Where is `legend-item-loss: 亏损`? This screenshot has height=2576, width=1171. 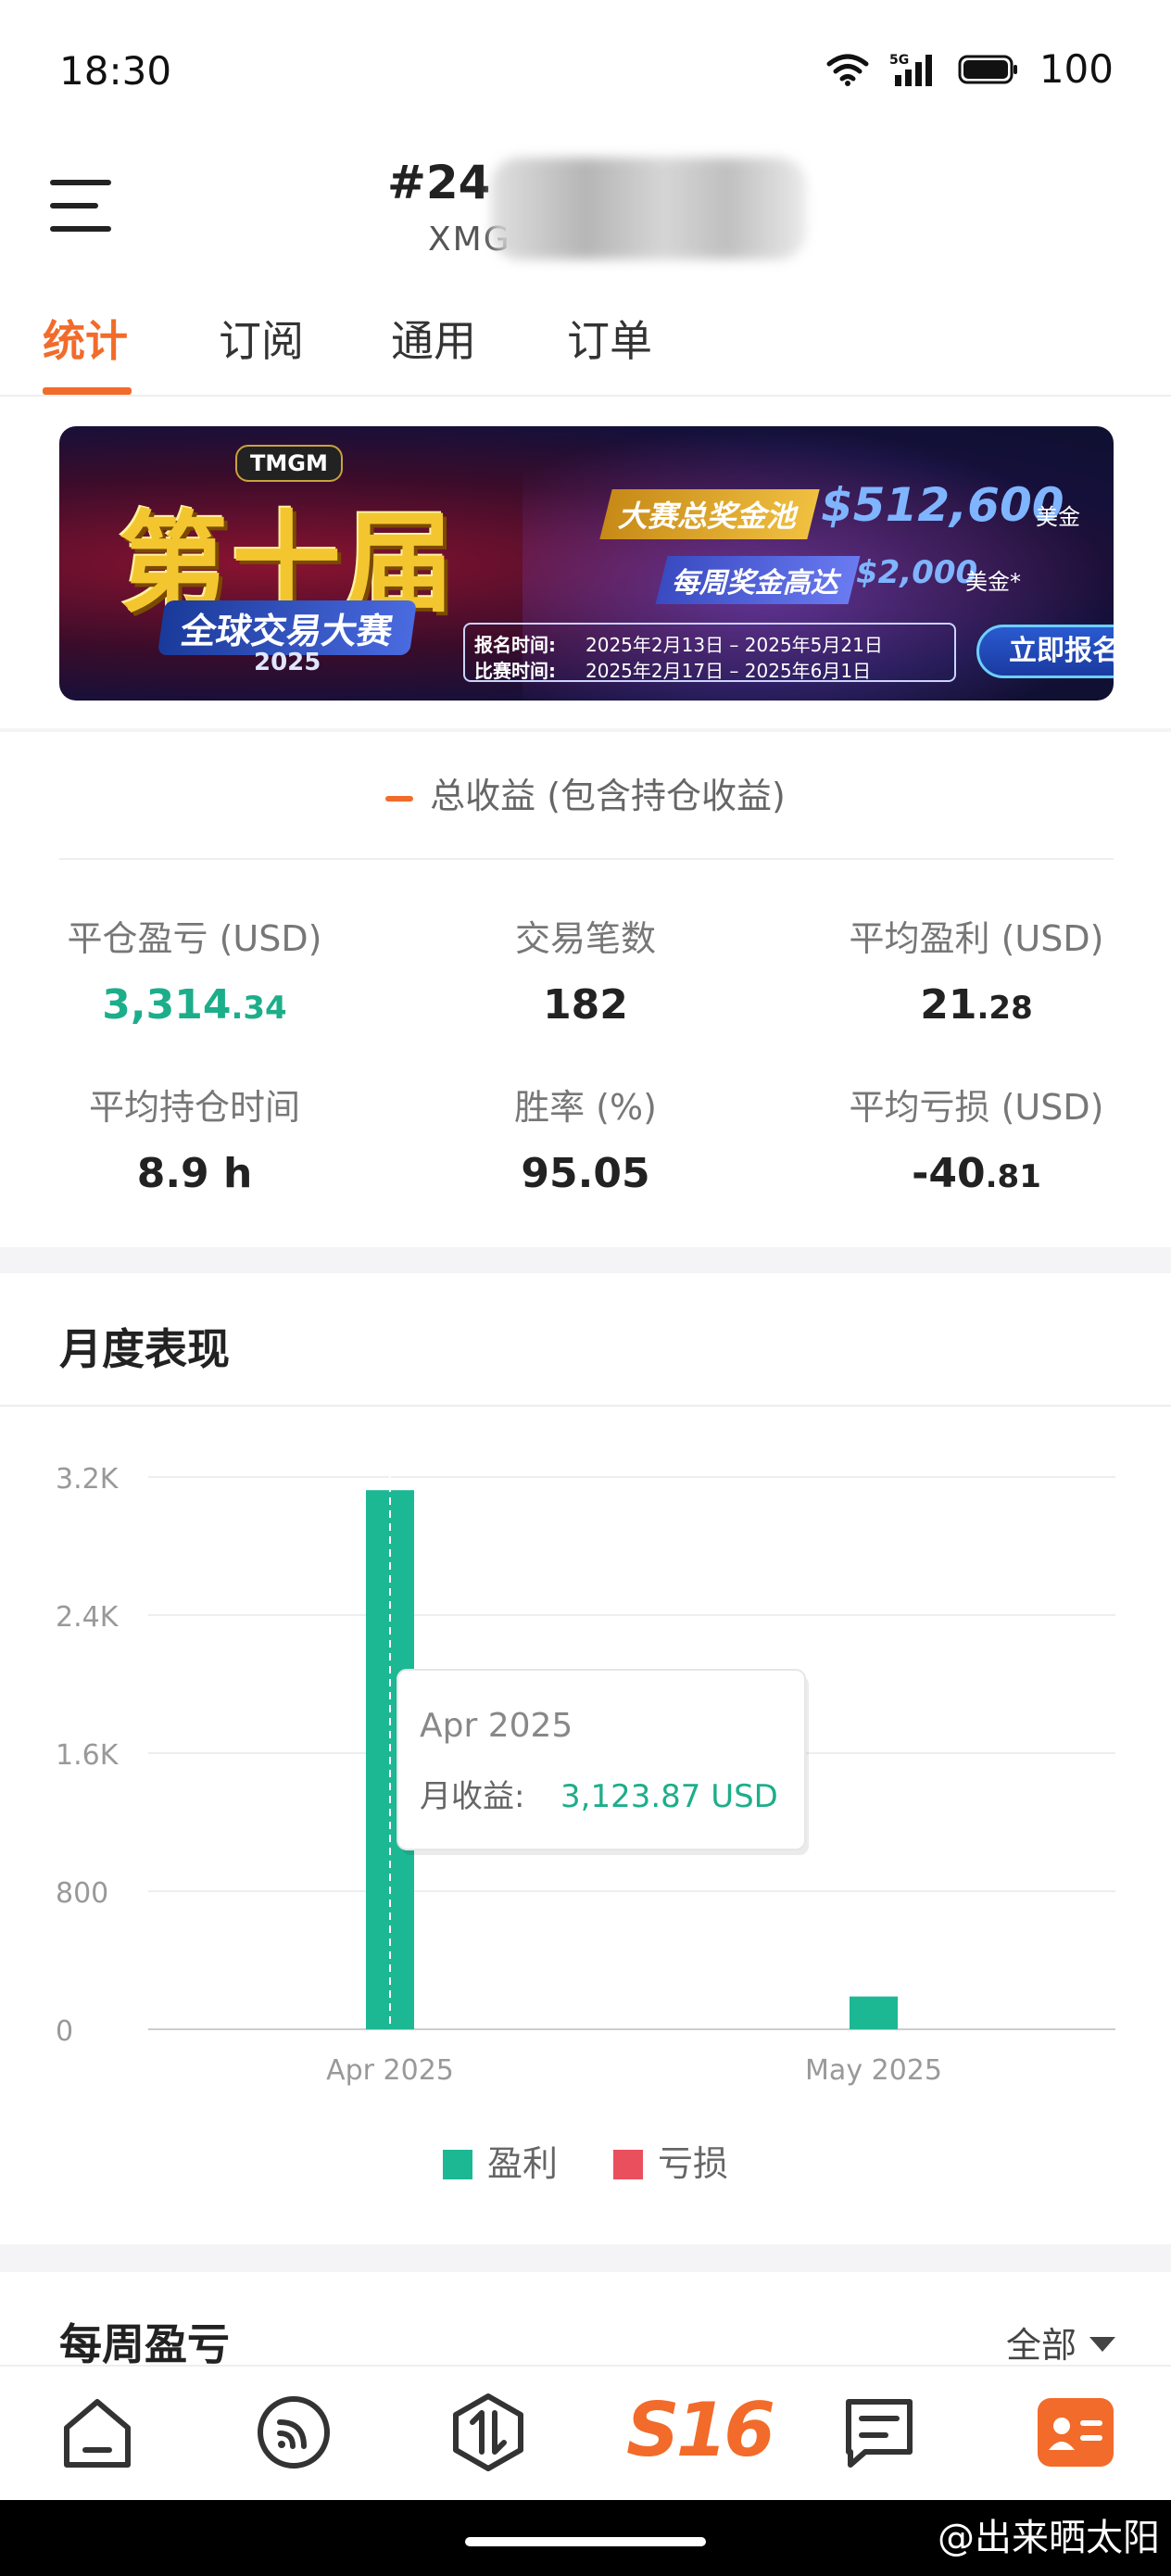
legend-item-loss: 亏损 is located at coordinates (671, 2160).